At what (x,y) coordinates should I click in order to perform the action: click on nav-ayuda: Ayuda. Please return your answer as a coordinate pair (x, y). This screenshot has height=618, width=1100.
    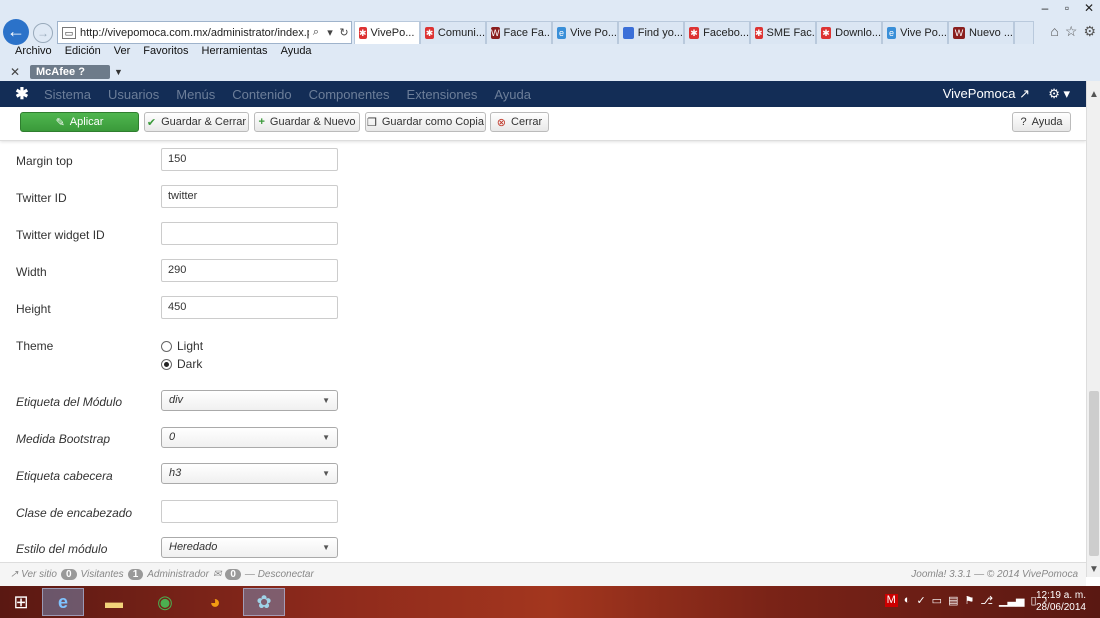
    Looking at the image, I should click on (512, 94).